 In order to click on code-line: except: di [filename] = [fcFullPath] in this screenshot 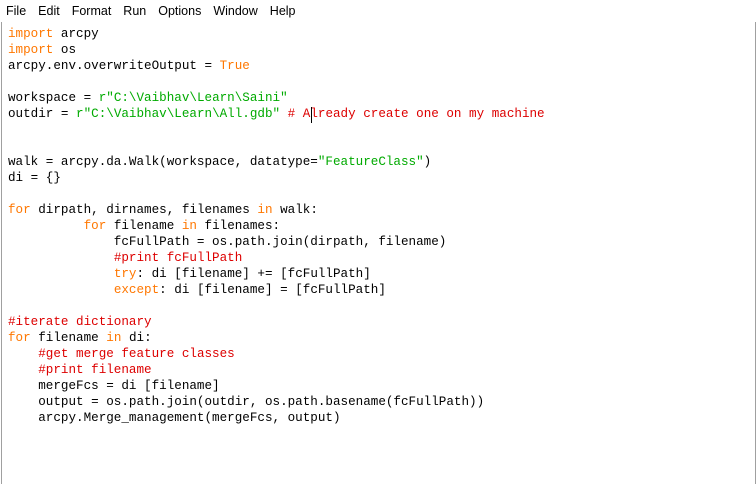, I will do `click(276, 290)`.